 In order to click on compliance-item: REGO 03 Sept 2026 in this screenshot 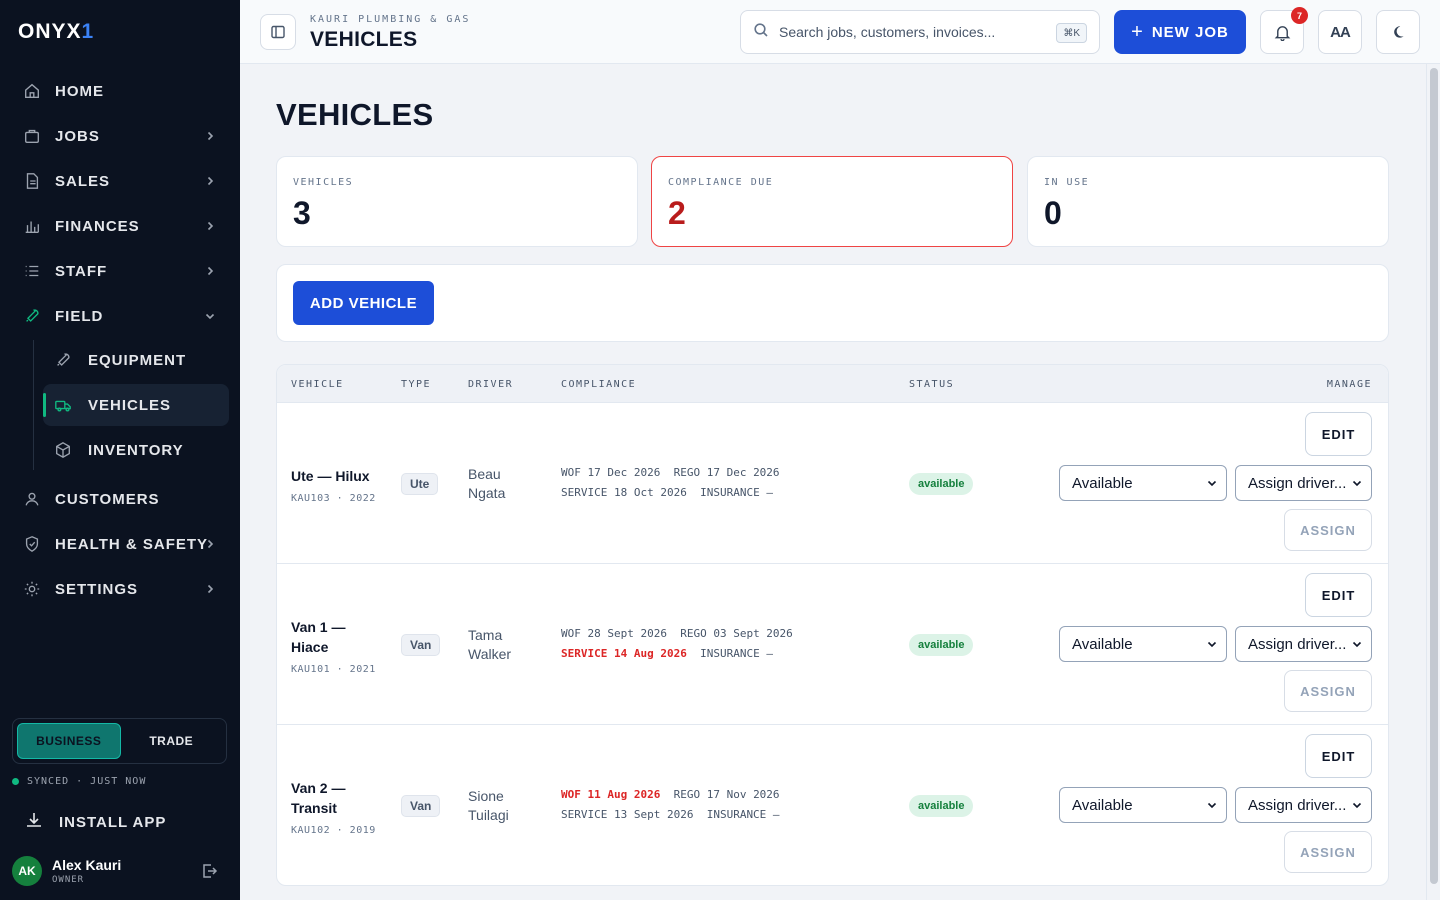, I will do `click(736, 633)`.